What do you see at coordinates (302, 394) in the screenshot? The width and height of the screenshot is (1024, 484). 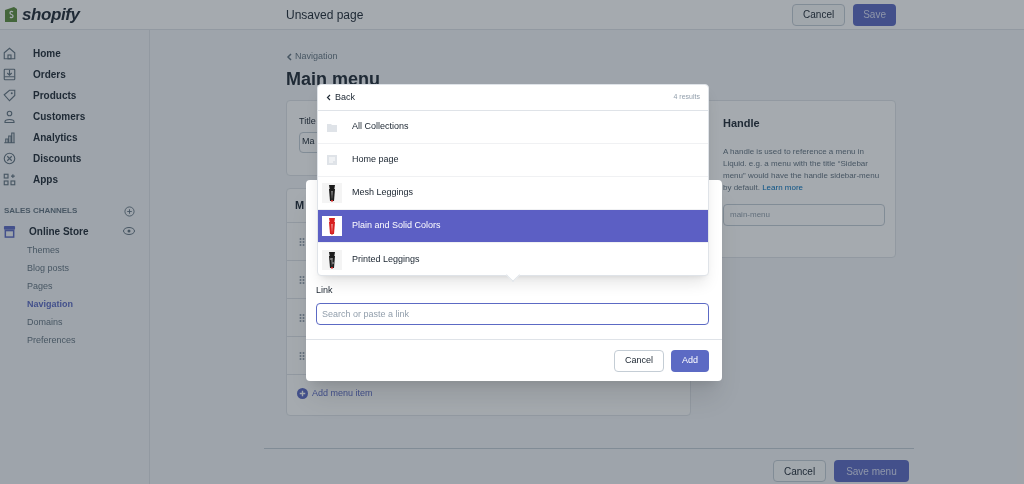 I see `plus-circle-icon` at bounding box center [302, 394].